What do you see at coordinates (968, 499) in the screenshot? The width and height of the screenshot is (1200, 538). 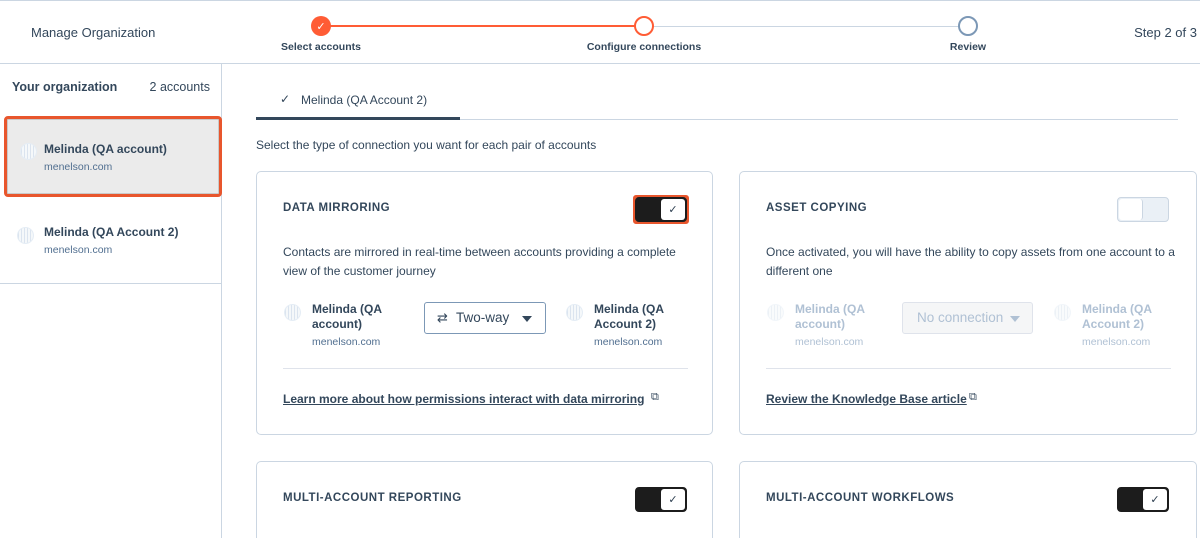 I see `multi-account-workflows-card: MULTI-ACCOUNT WORKFLOWS ✓` at bounding box center [968, 499].